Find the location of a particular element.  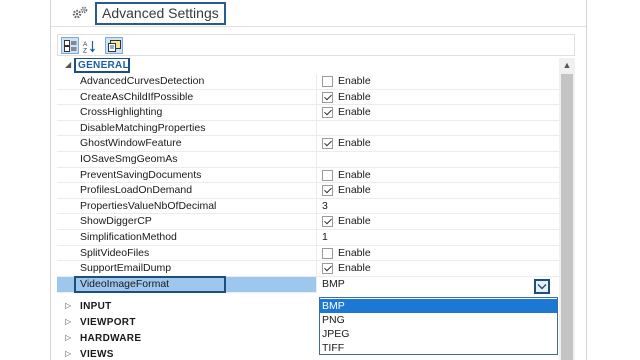

property-row: ShowDiggerCP Enable is located at coordinates (308, 222).